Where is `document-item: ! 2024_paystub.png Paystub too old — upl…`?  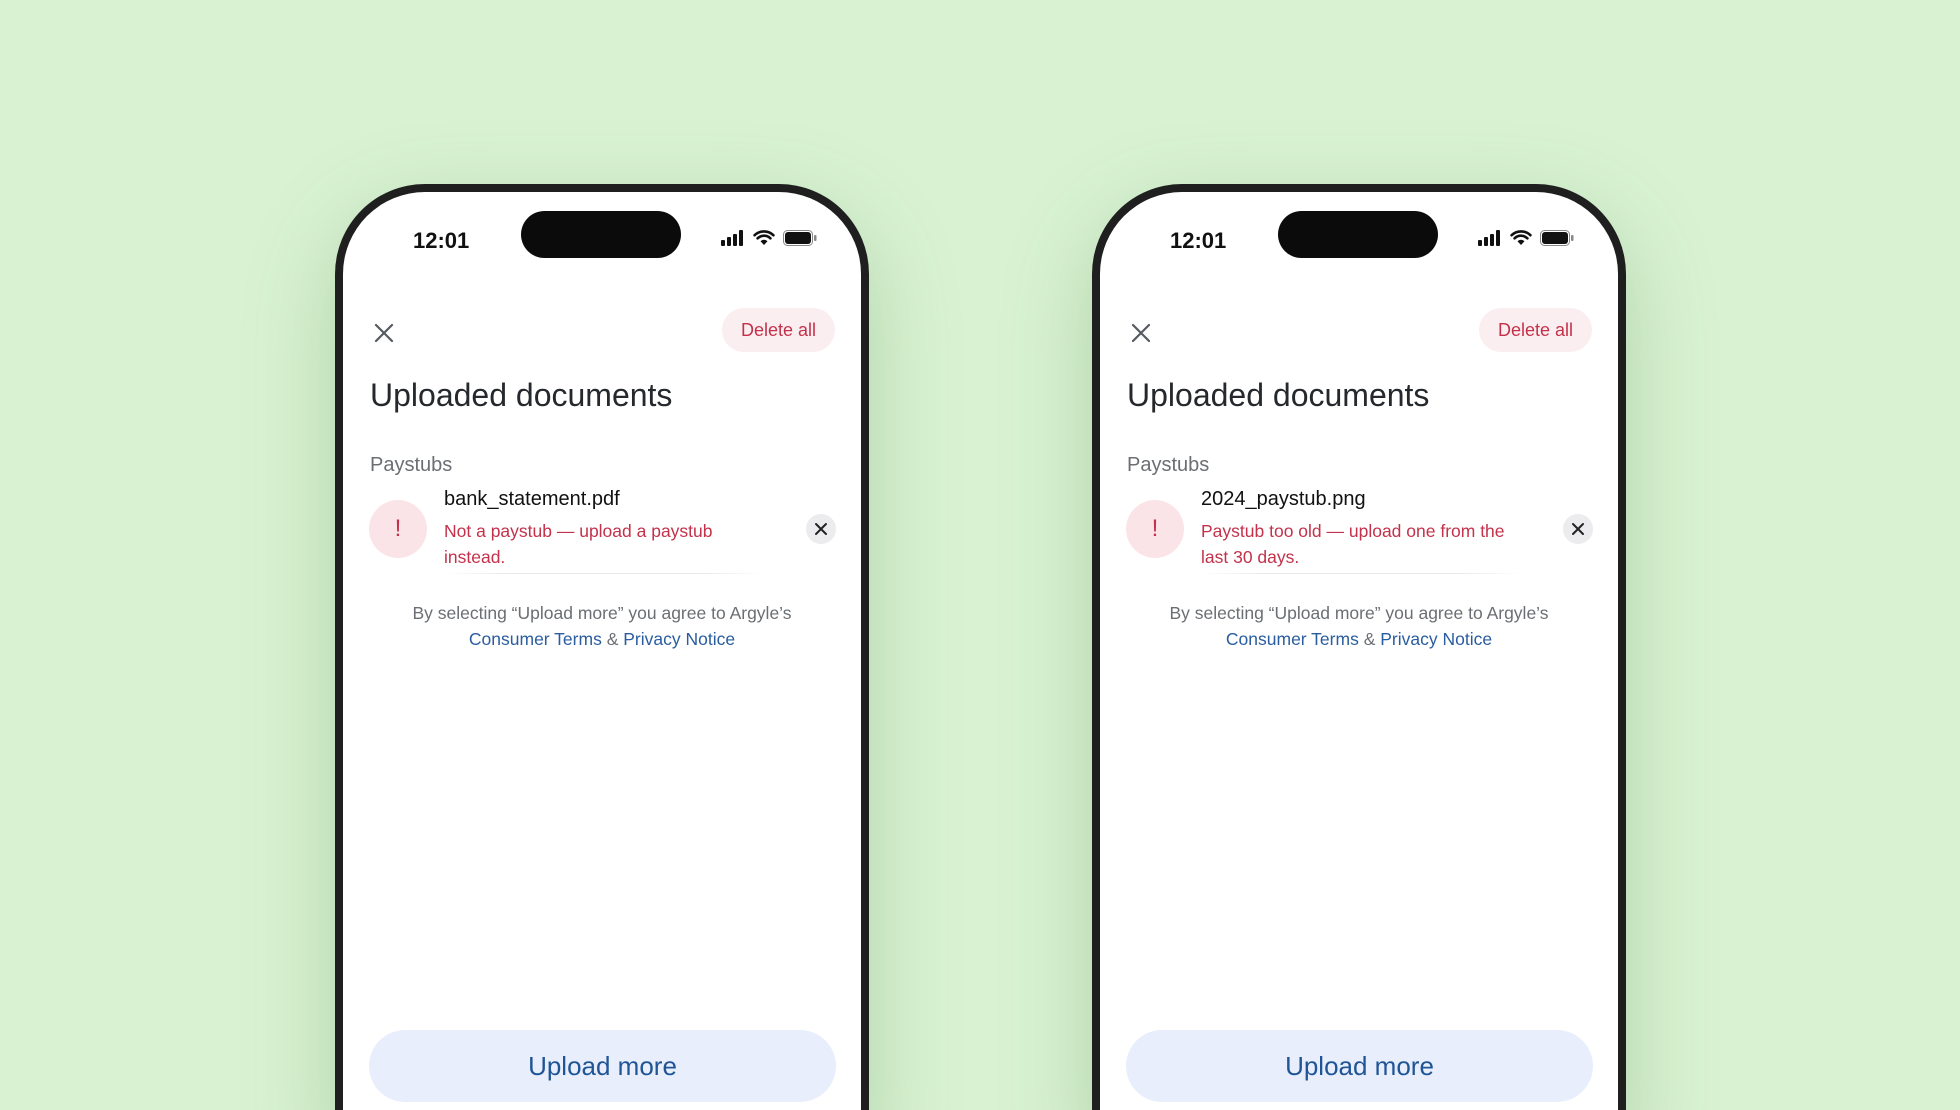
document-item: ! 2024_paystub.png Paystub too old — upl… is located at coordinates (1359, 529).